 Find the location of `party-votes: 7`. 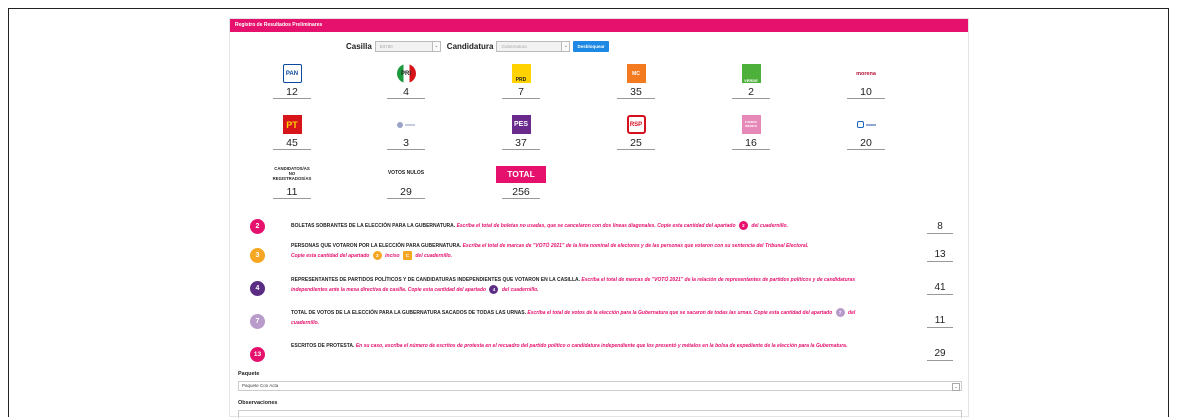

party-votes: 7 is located at coordinates (521, 92).